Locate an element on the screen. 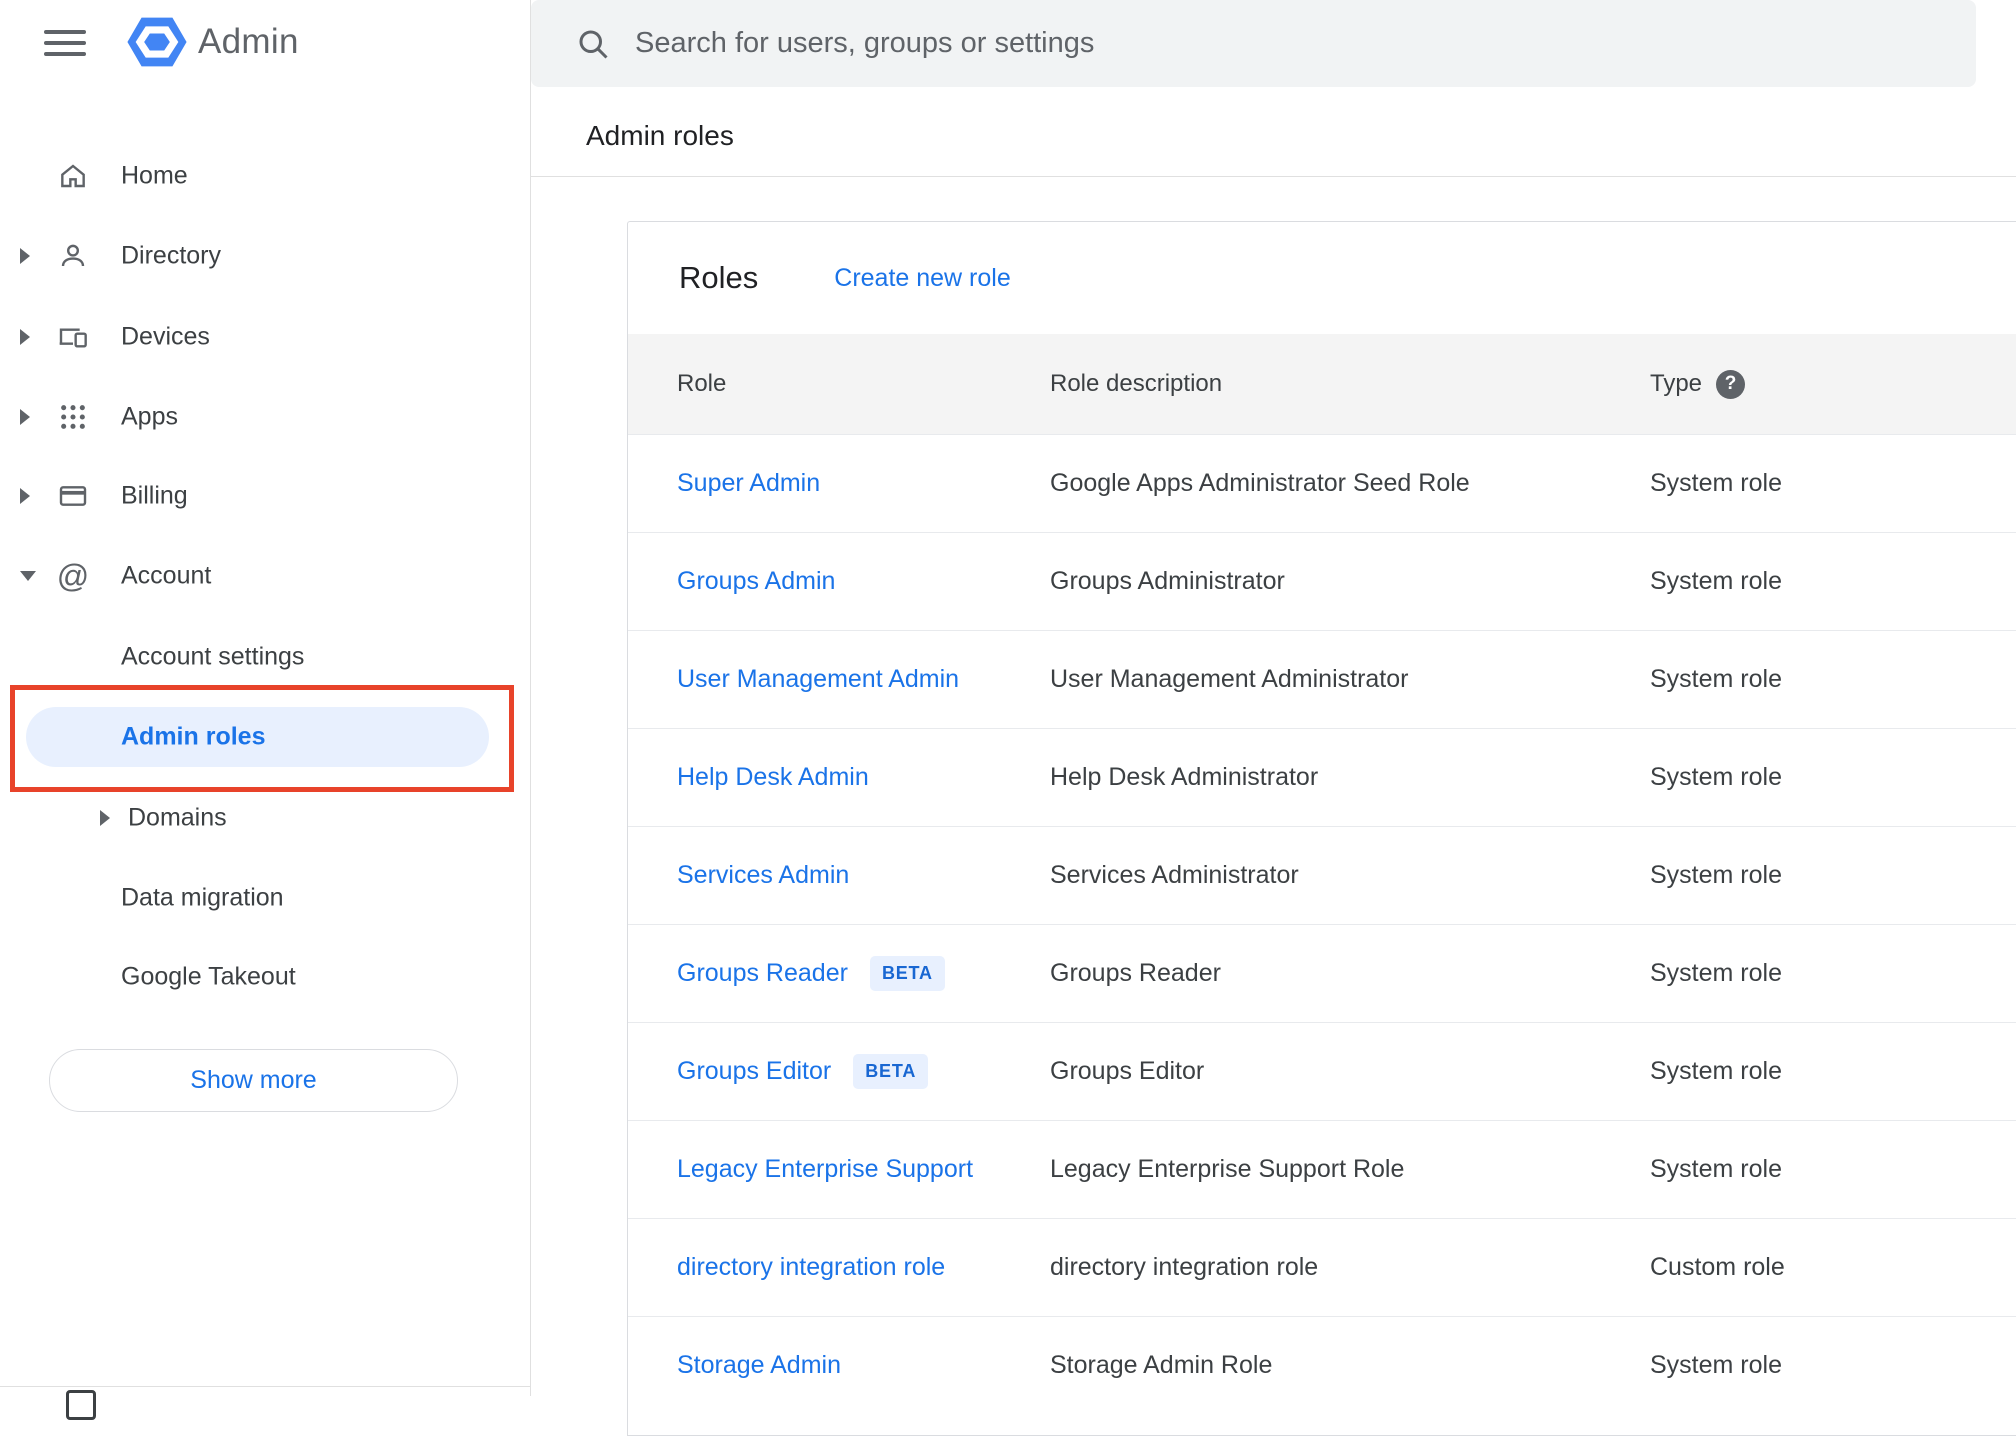 This screenshot has width=2016, height=1436. role-cell: Groups Reader BETA is located at coordinates (839, 973).